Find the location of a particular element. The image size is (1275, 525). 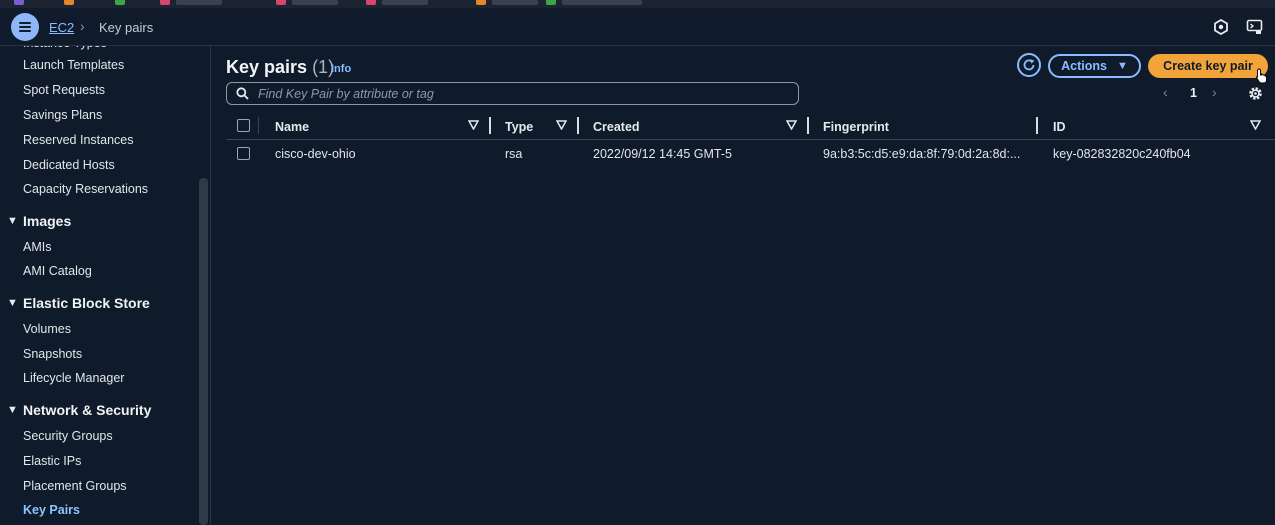

sidebar-item-amis: AMIs is located at coordinates (37, 247).